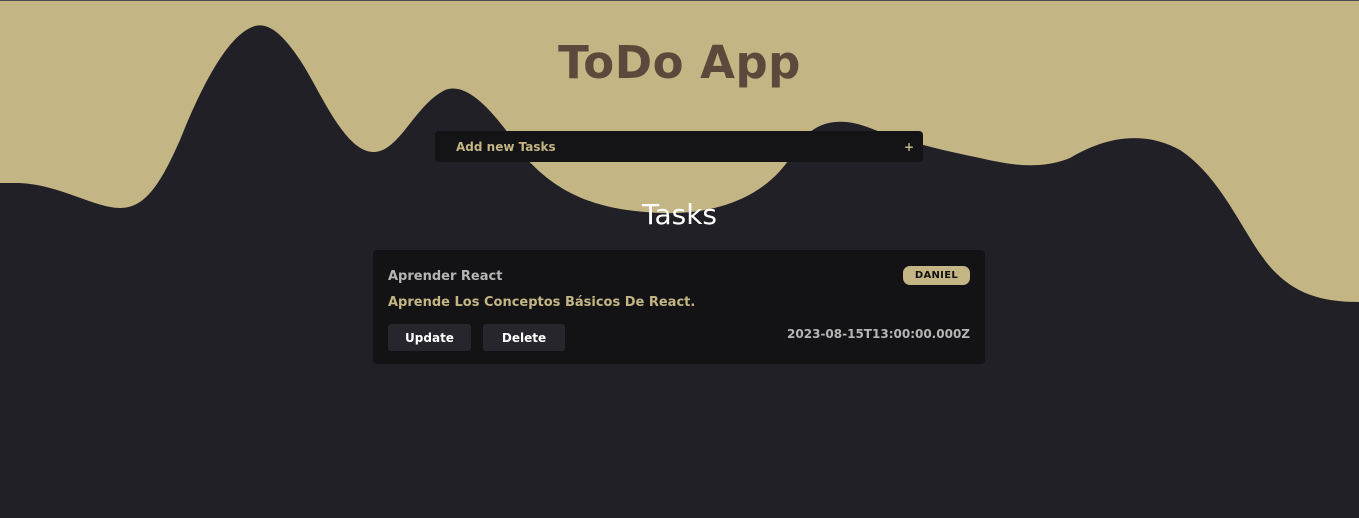  Describe the element at coordinates (524, 337) in the screenshot. I see `delete-button: Delete` at that location.